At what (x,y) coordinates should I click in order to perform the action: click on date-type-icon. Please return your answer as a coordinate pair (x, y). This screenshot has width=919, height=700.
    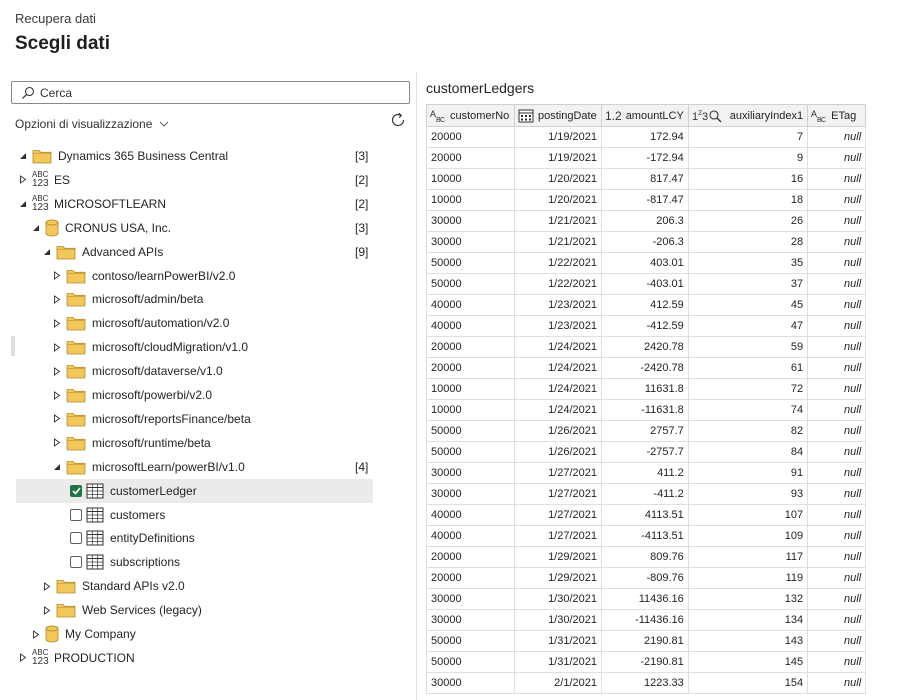
    Looking at the image, I should click on (526, 115).